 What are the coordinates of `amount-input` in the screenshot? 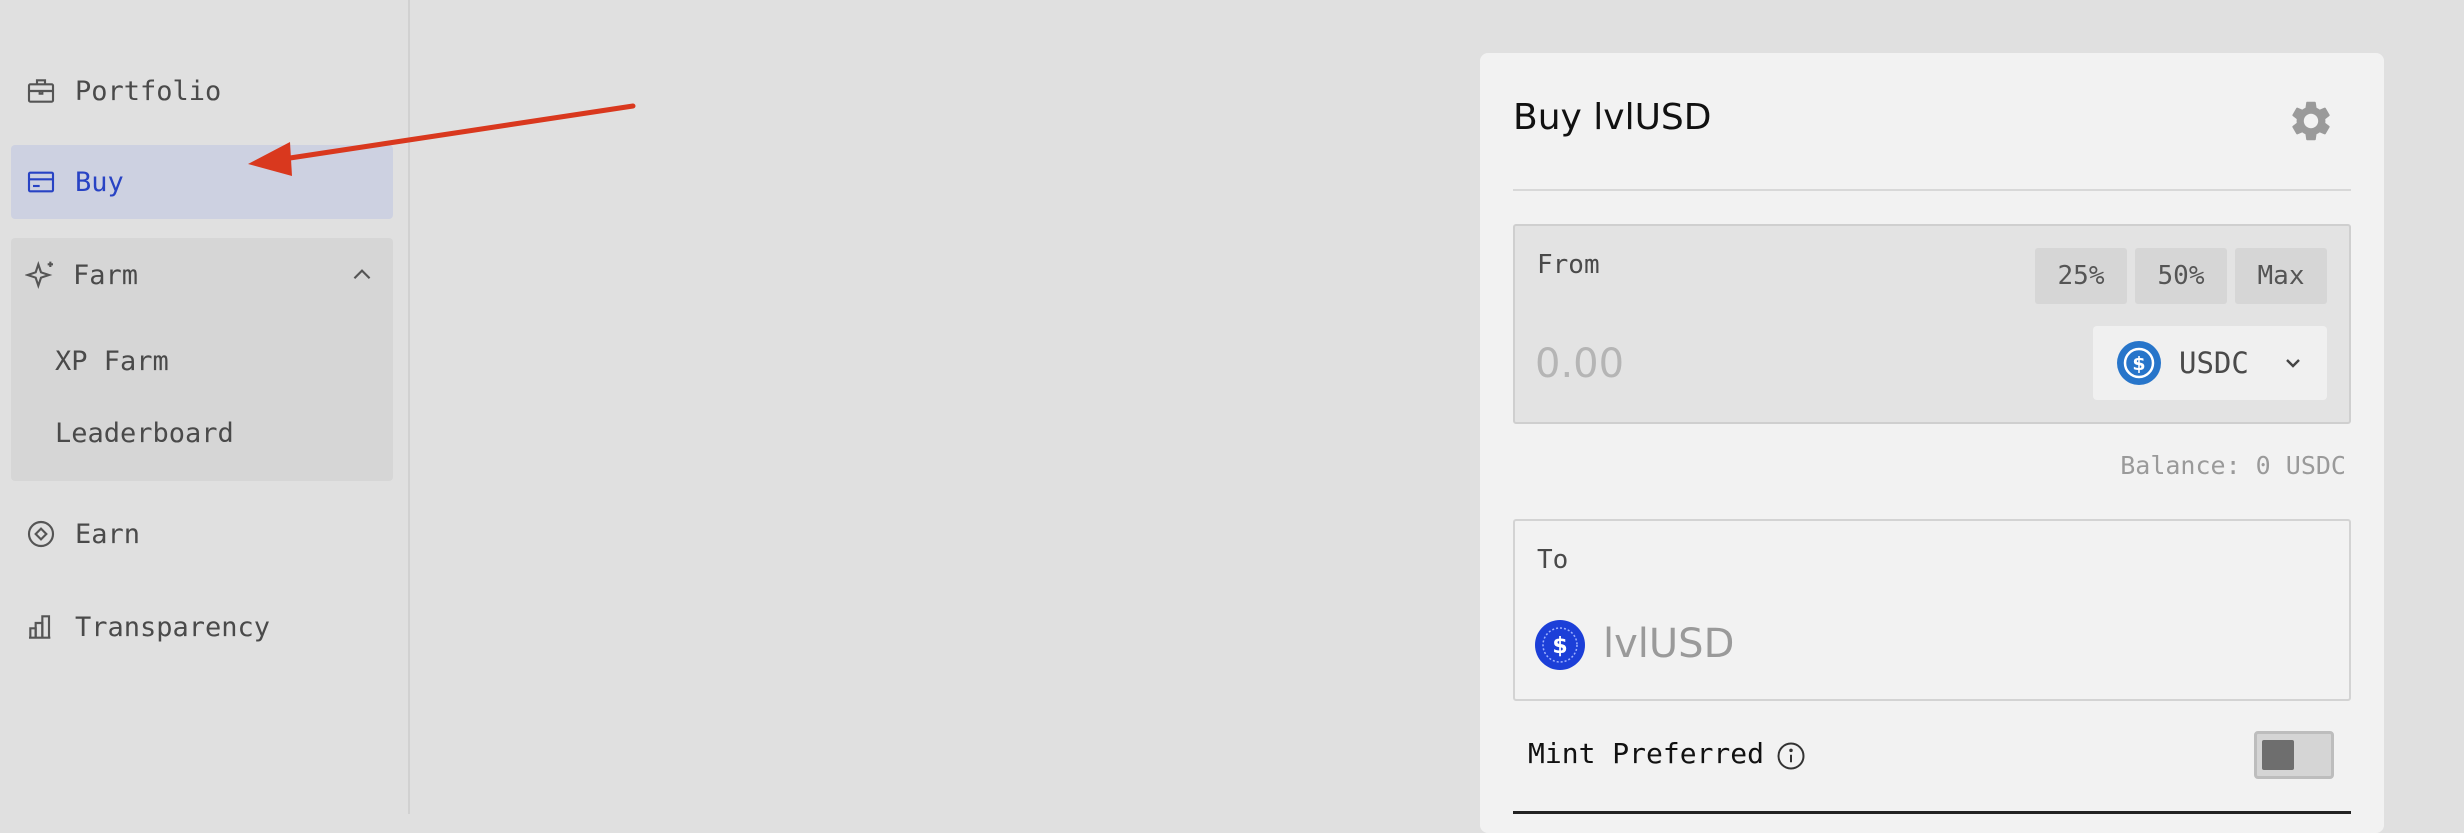 It's located at (1735, 364).